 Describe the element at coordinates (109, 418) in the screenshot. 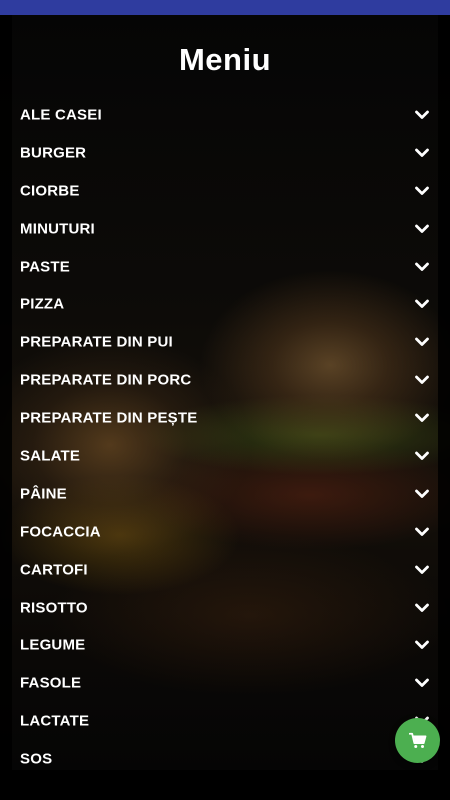

I see `menu-category-label: PREPARATE DIN PEȘTE` at that location.